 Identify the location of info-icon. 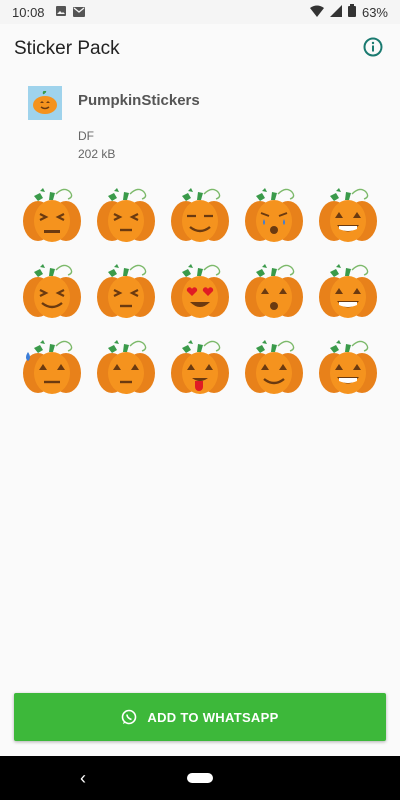
(373, 49).